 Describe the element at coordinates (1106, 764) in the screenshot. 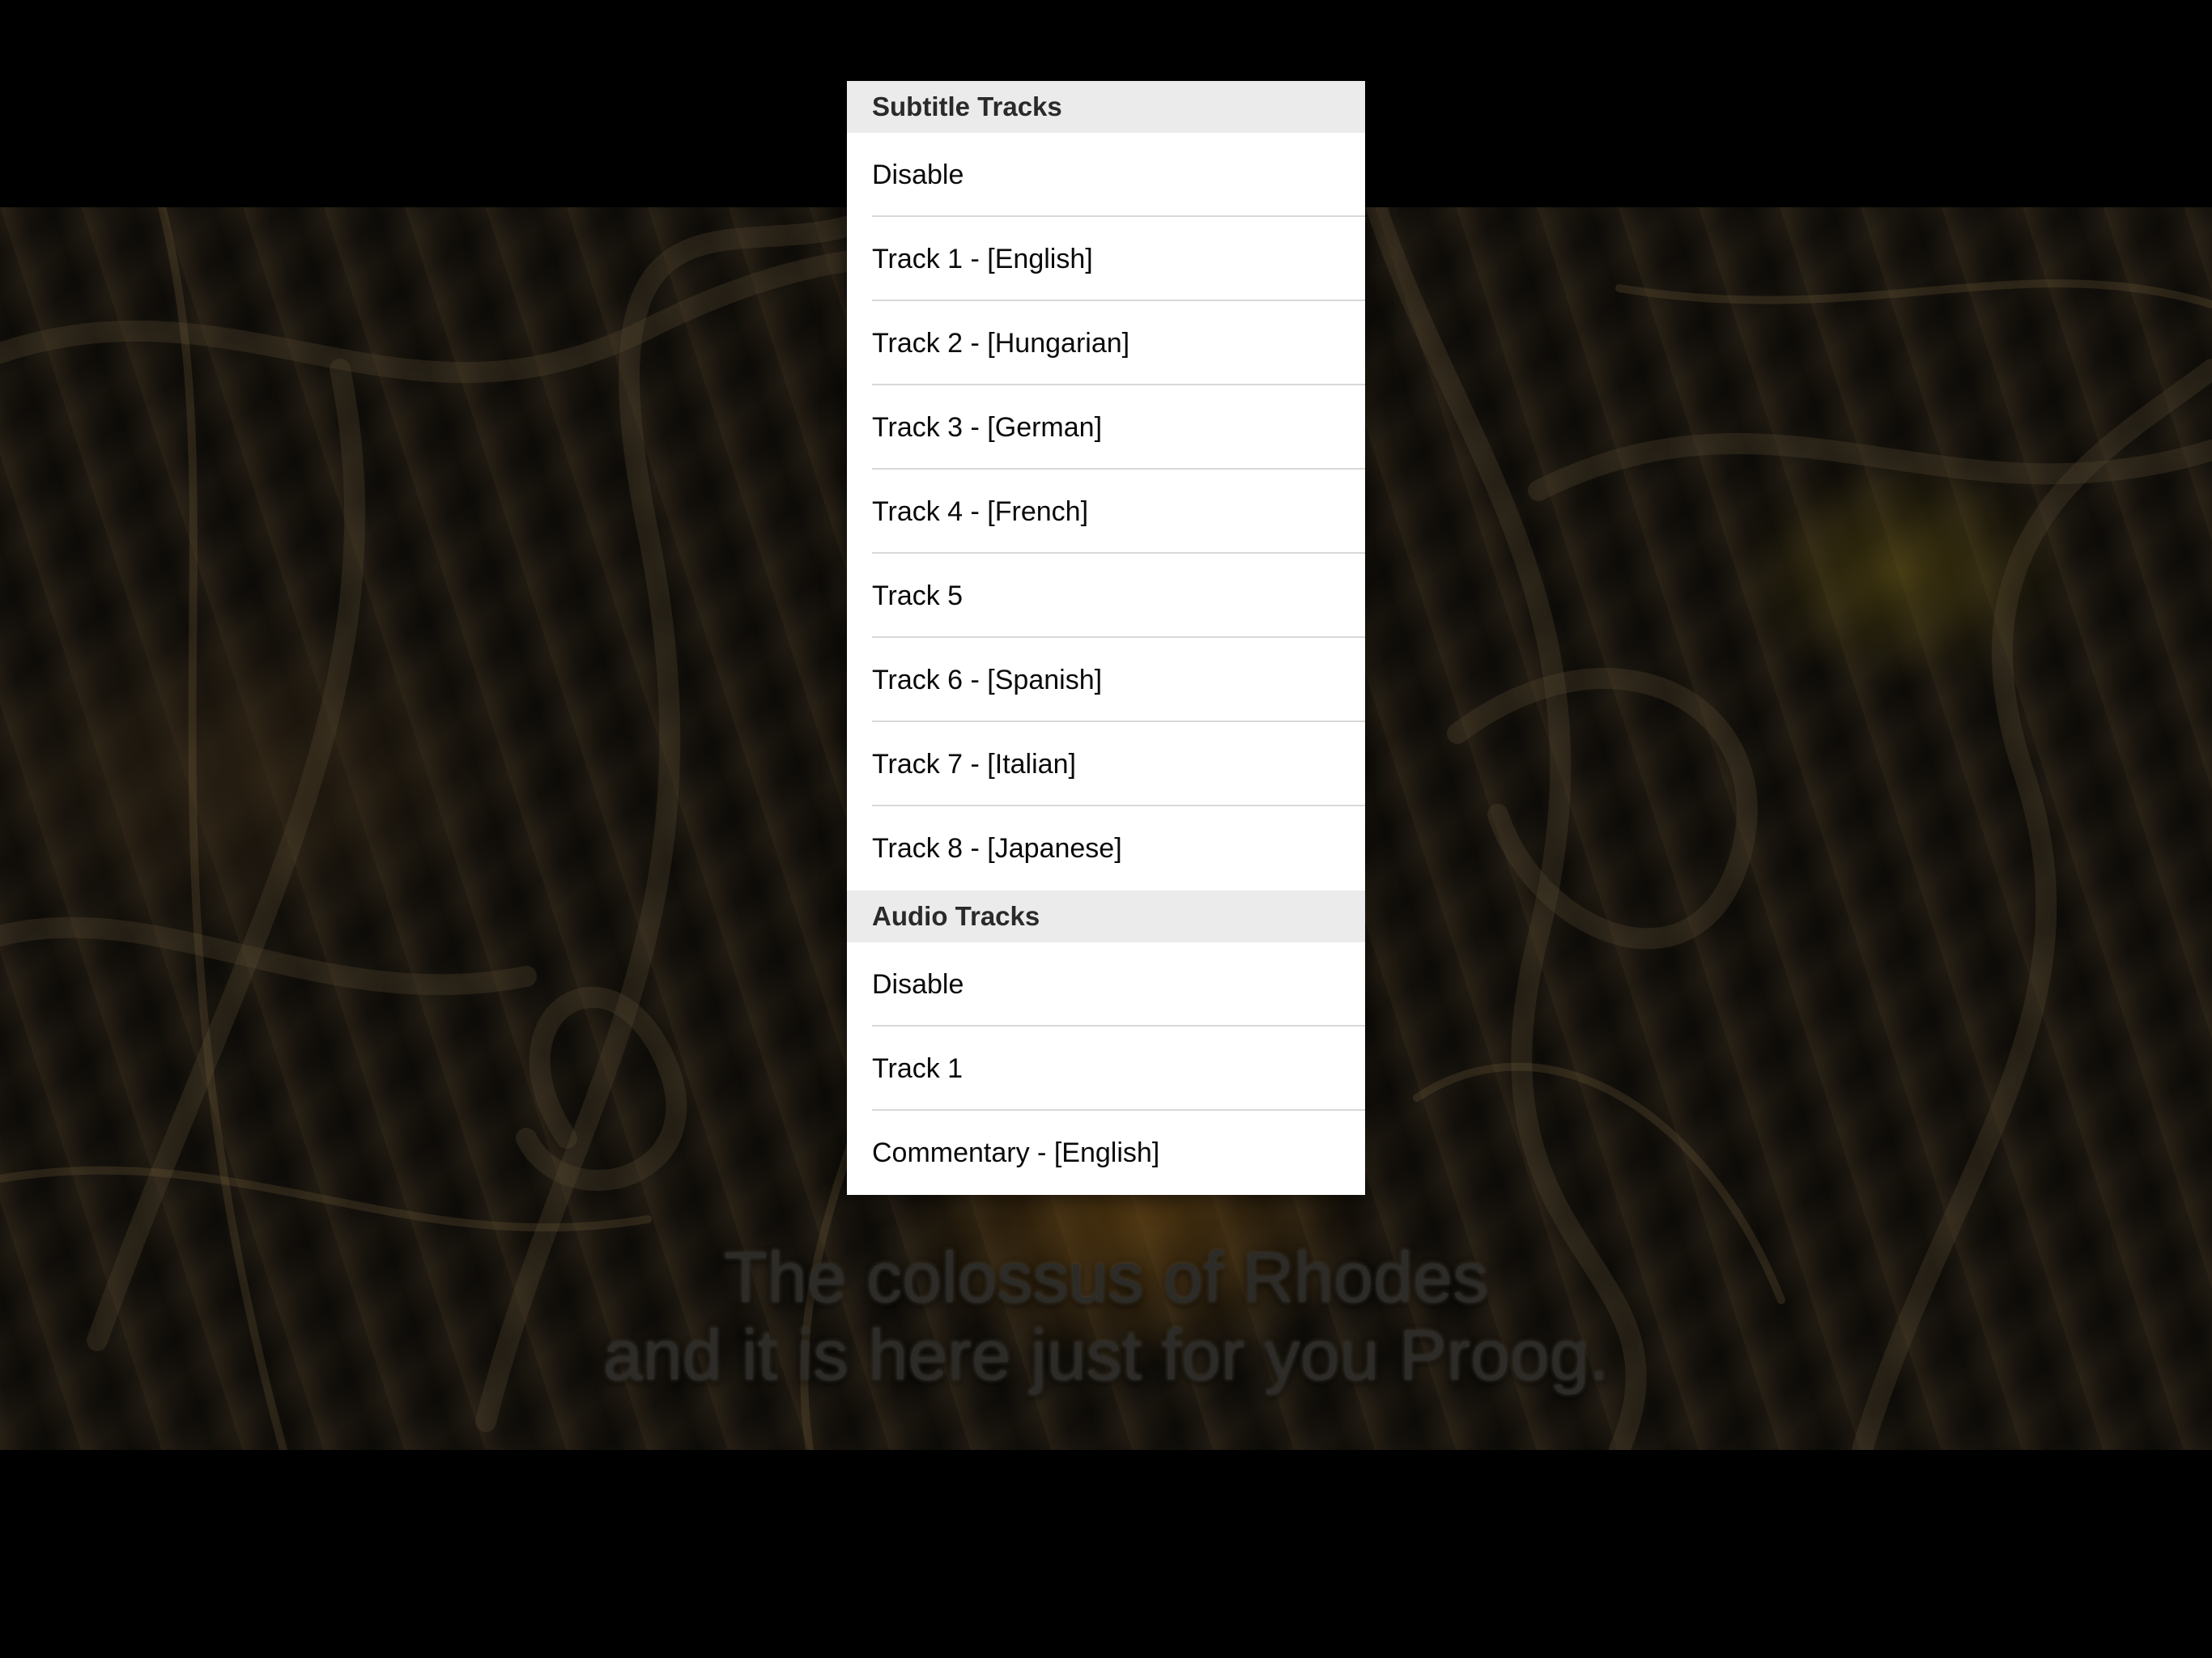

I see `subtitle-track-7: Track 7 - [Italian]` at that location.